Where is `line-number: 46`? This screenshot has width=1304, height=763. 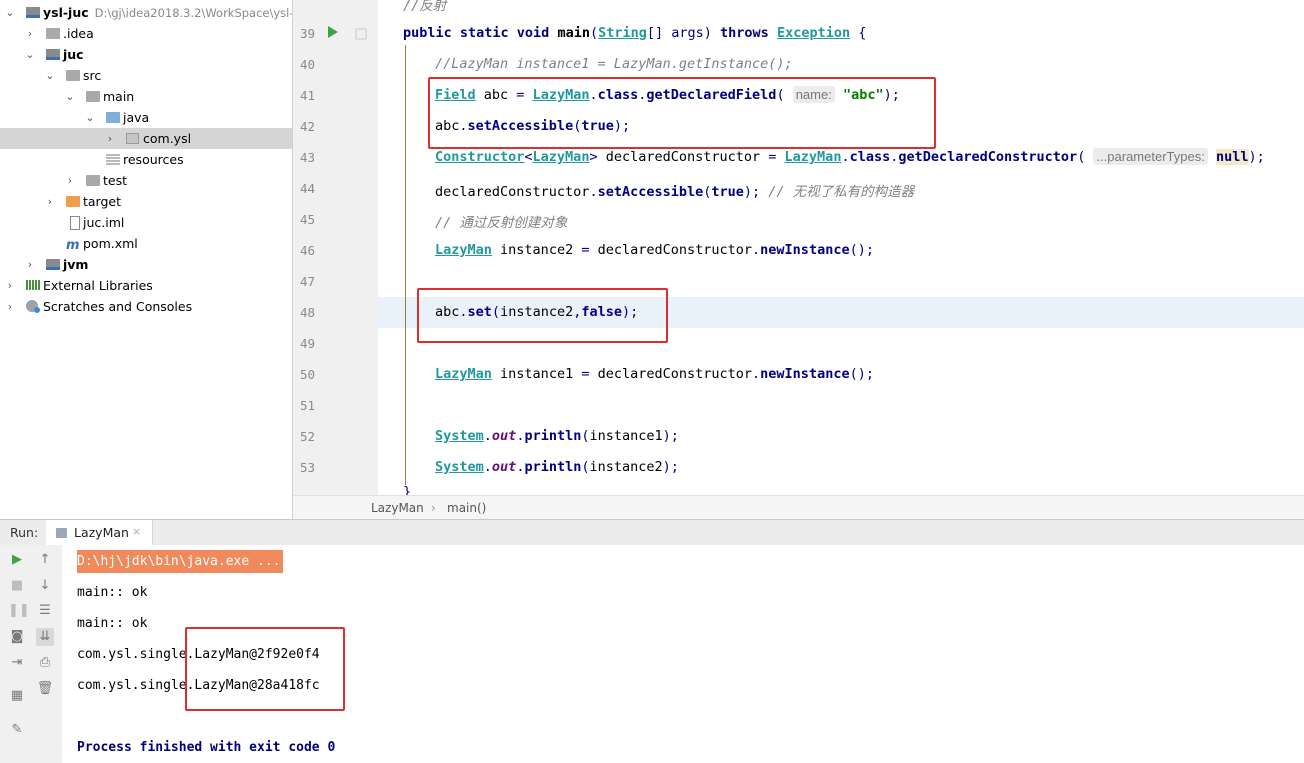
line-number: 46 is located at coordinates (307, 250).